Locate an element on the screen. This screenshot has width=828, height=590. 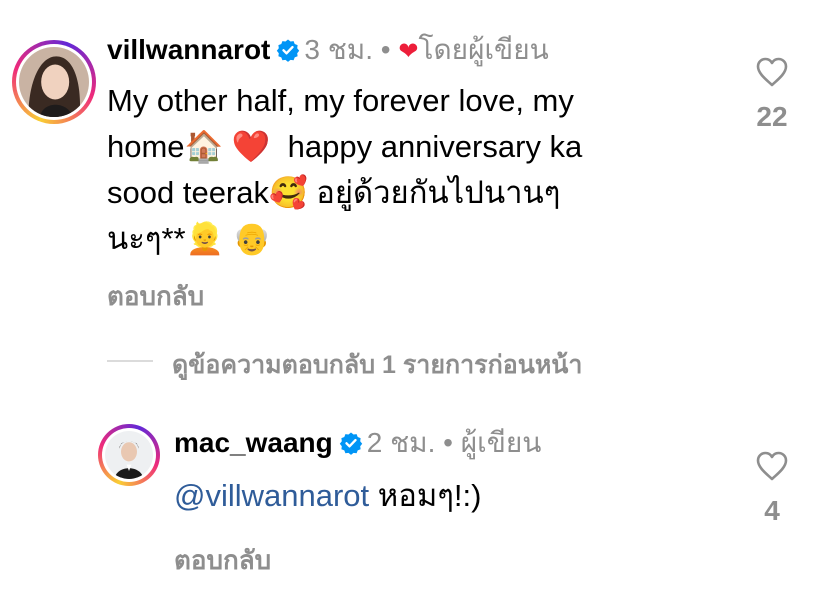
old-man-emoji-icon: 👴 is located at coordinates (252, 239).